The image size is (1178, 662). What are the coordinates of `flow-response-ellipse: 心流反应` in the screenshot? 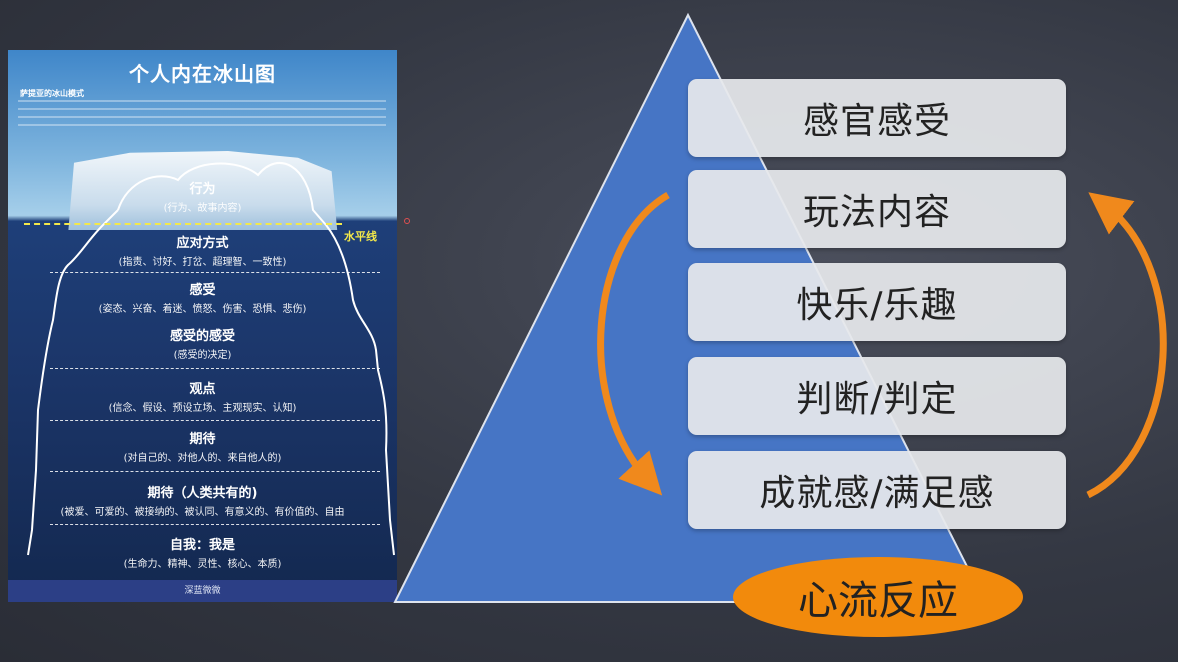 It's located at (878, 597).